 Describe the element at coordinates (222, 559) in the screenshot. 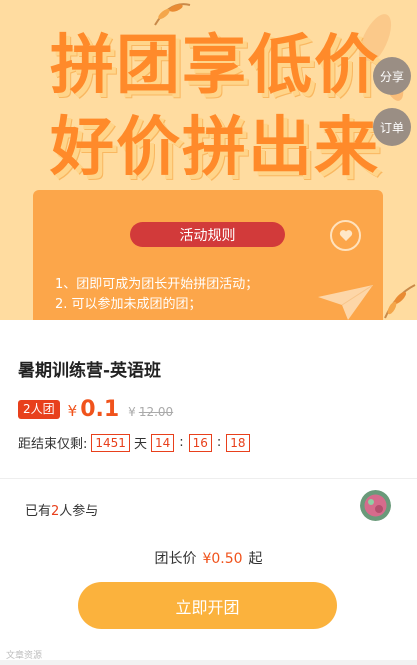

I see `leader-price: ¥0.50` at that location.